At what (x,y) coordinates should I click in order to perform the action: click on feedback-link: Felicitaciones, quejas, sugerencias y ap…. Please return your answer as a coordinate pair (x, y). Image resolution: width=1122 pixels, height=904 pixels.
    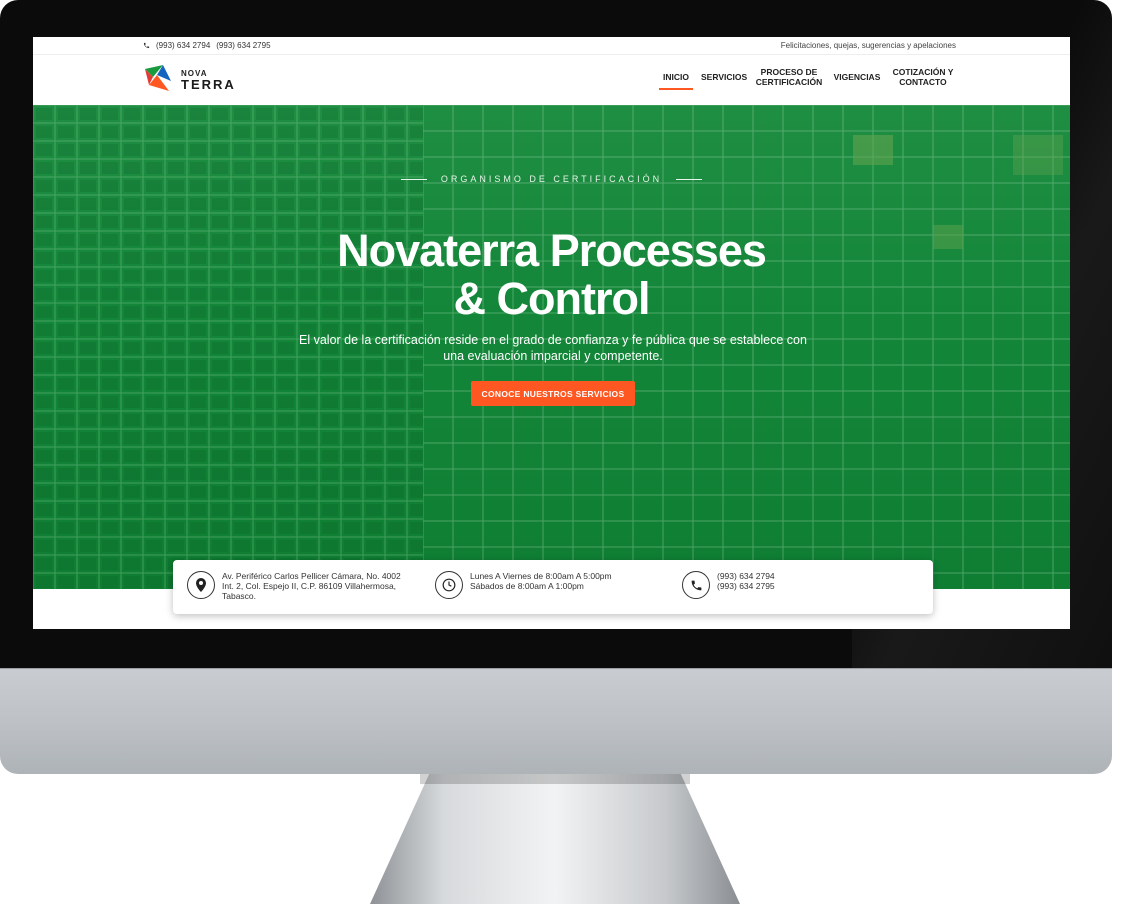
    Looking at the image, I should click on (868, 45).